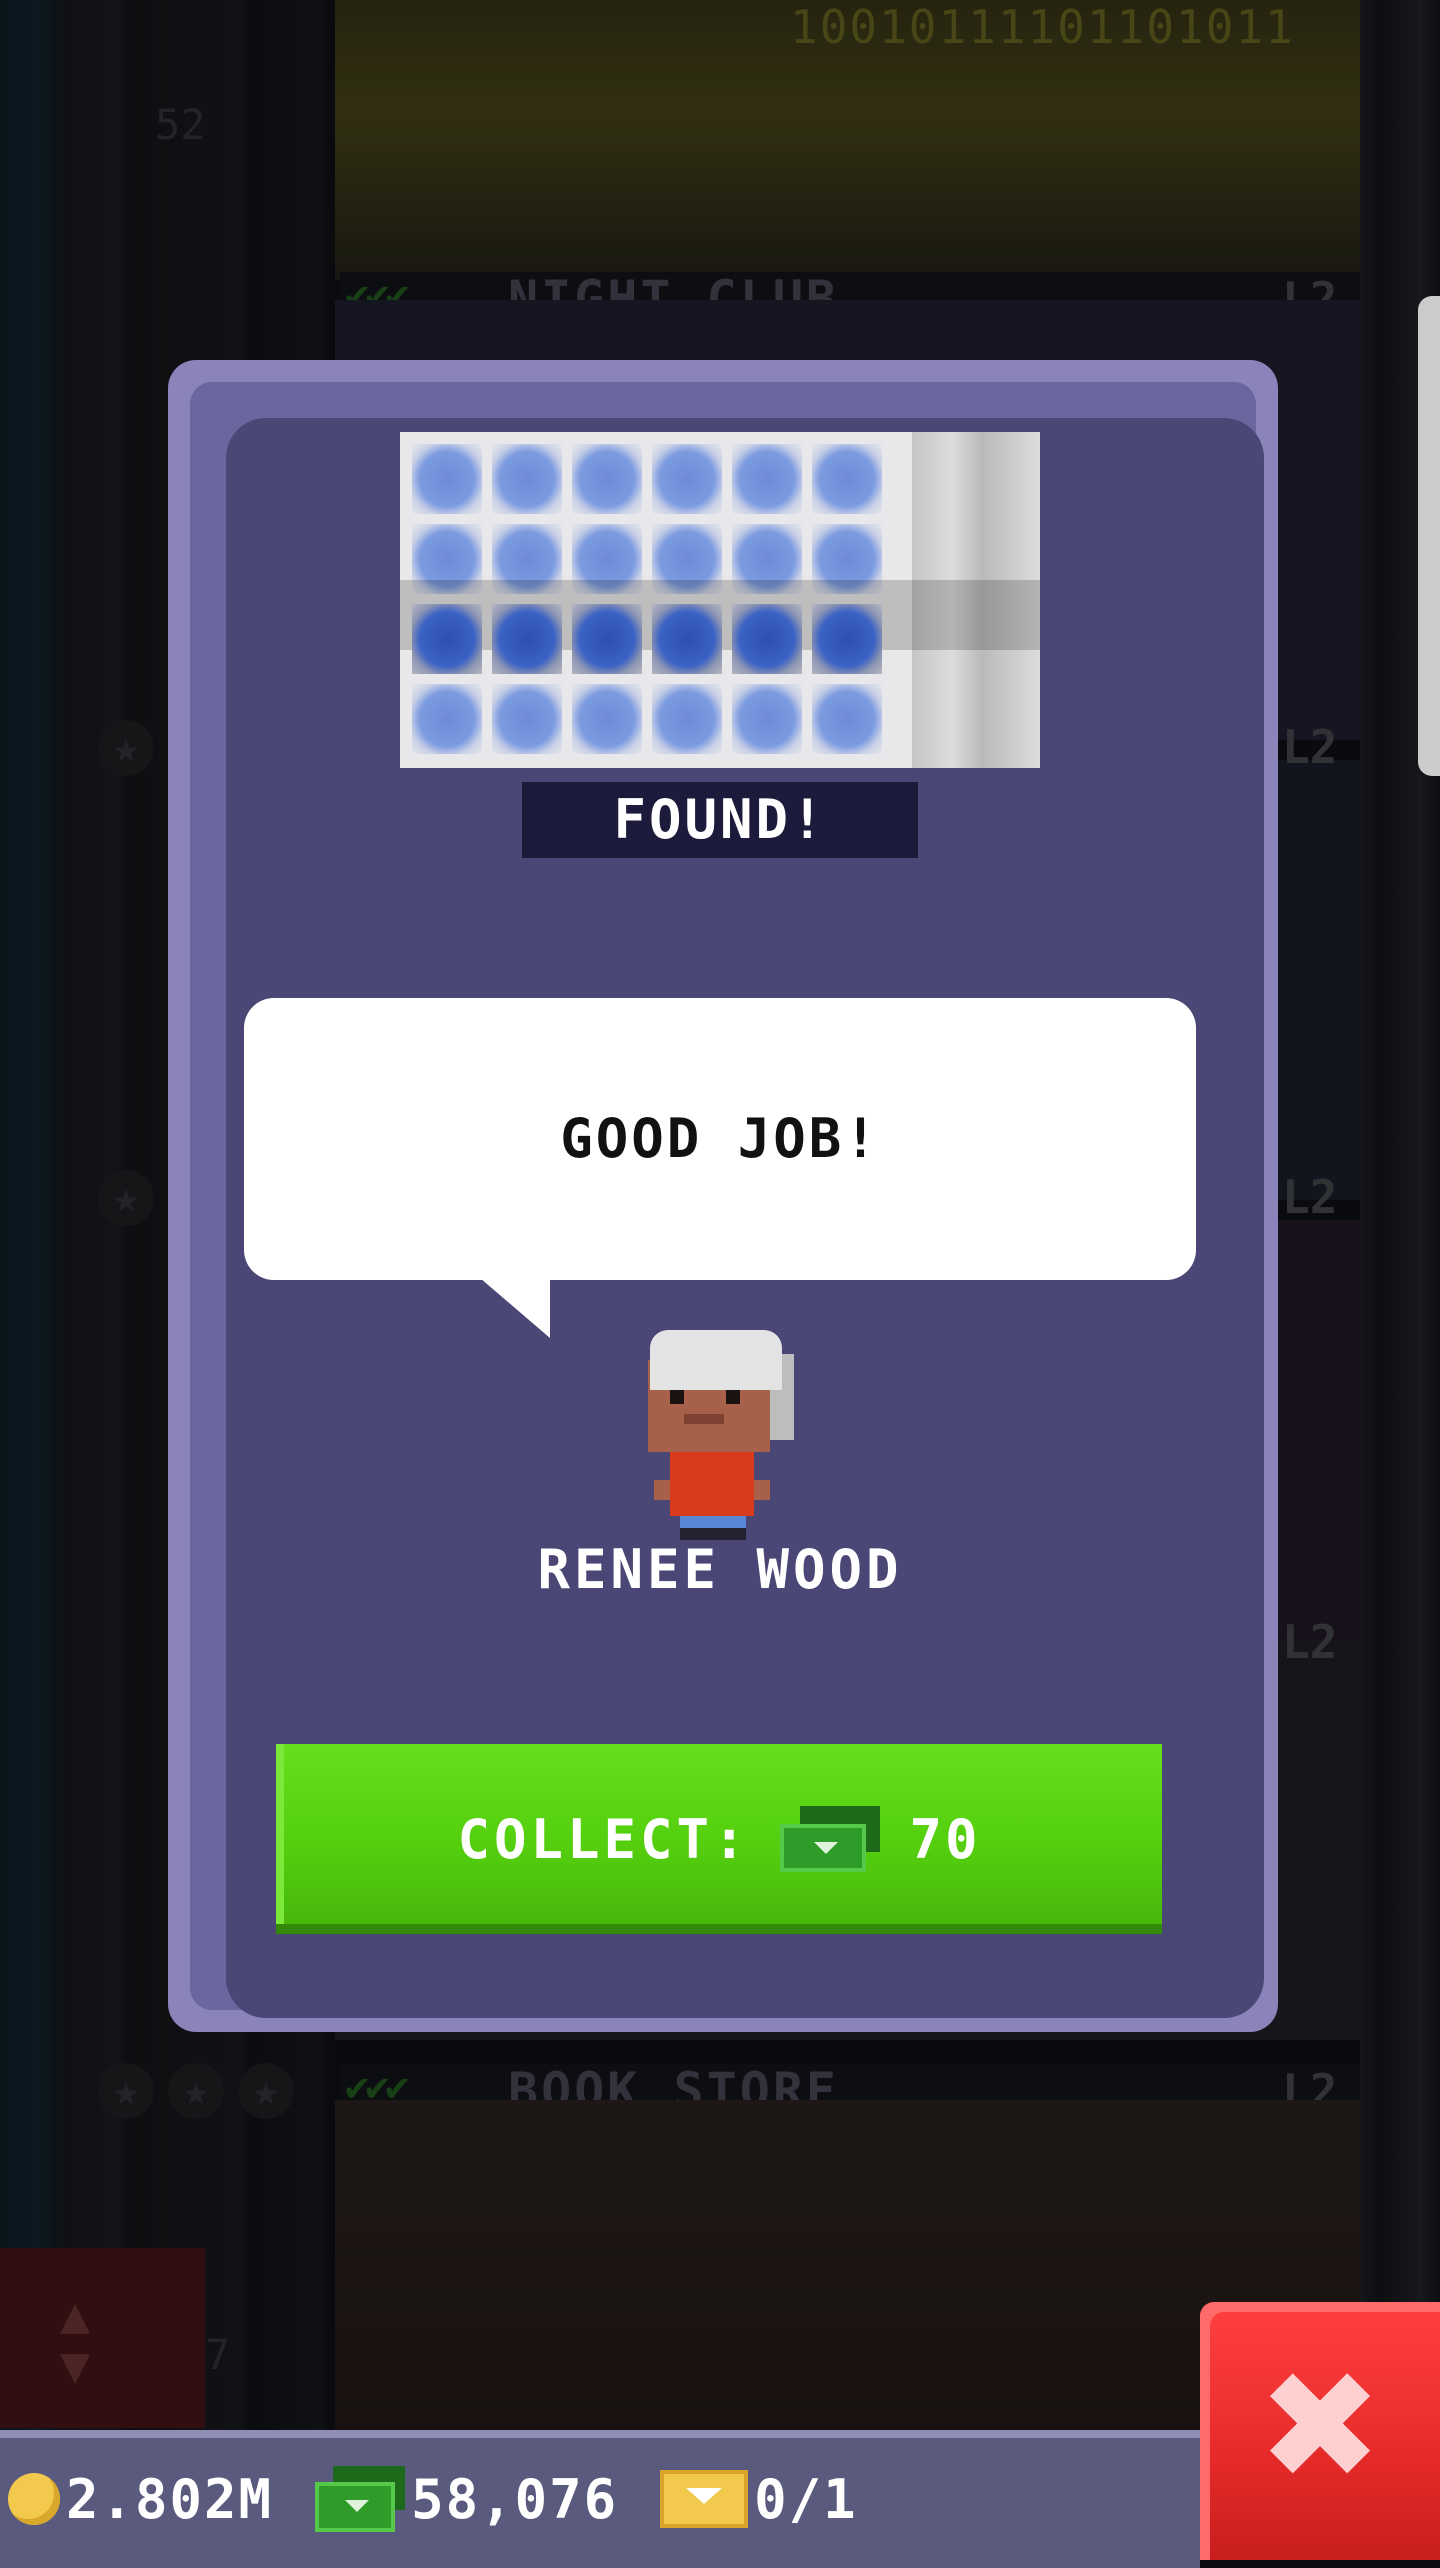  What do you see at coordinates (720, 1435) in the screenshot?
I see `character-sprite` at bounding box center [720, 1435].